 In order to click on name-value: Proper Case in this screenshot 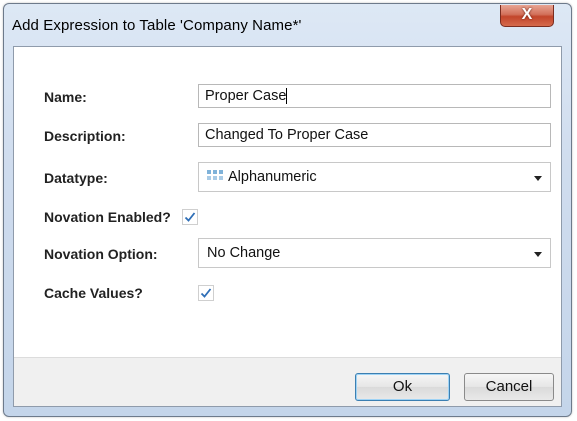, I will do `click(246, 96)`.